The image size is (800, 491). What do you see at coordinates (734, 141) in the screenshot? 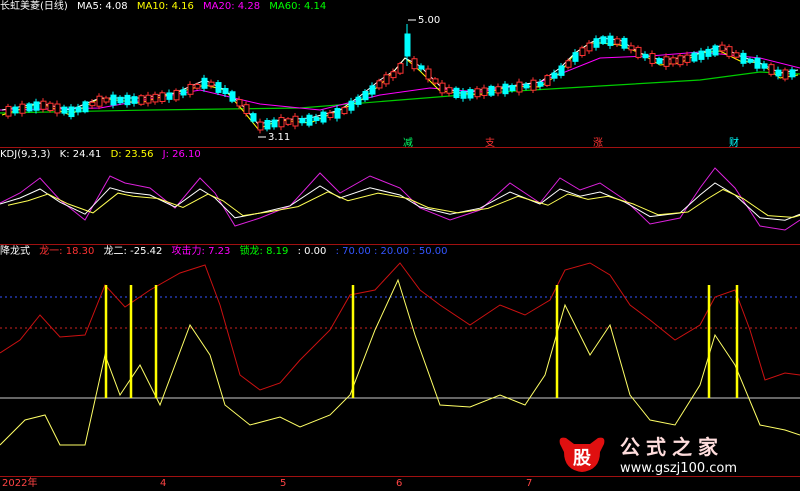
I see `signal-mark: 财` at bounding box center [734, 141].